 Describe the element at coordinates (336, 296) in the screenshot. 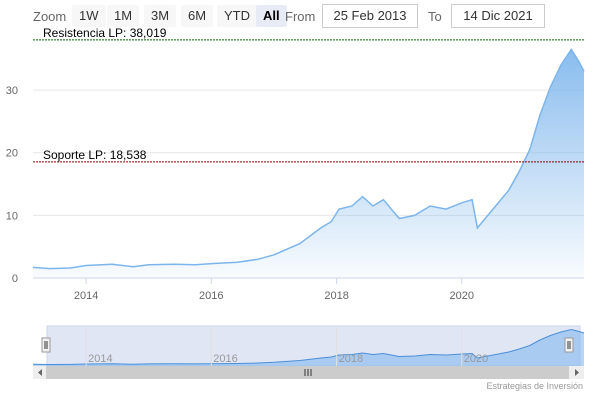

I see `x-tick-label: 2018` at that location.